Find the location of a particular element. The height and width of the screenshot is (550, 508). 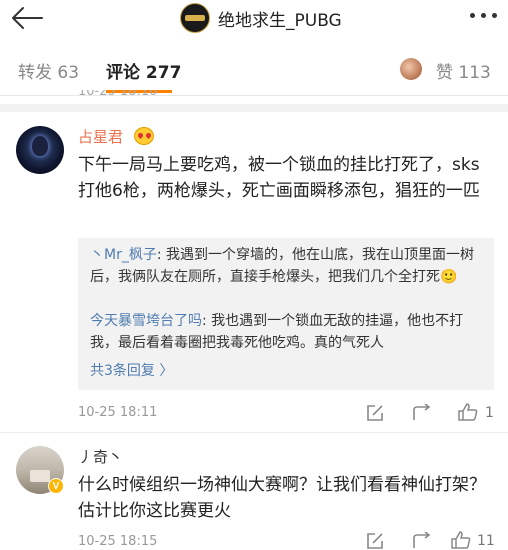

more-replies-link: 共3条回复 〉 is located at coordinates (131, 370).